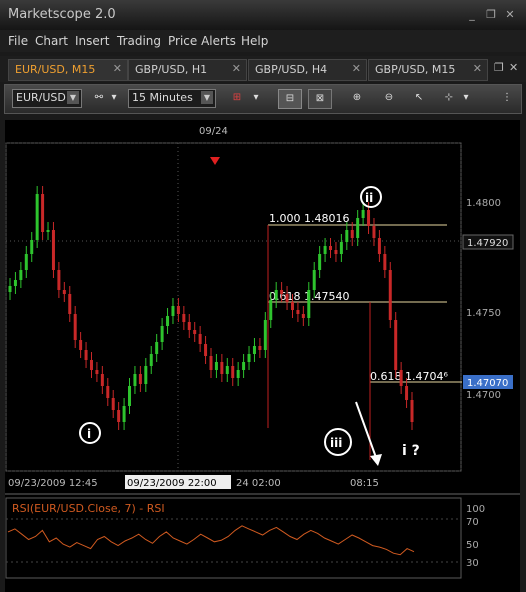 This screenshot has width=526, height=592. I want to click on price-tick: 1.4750, so click(483, 313).